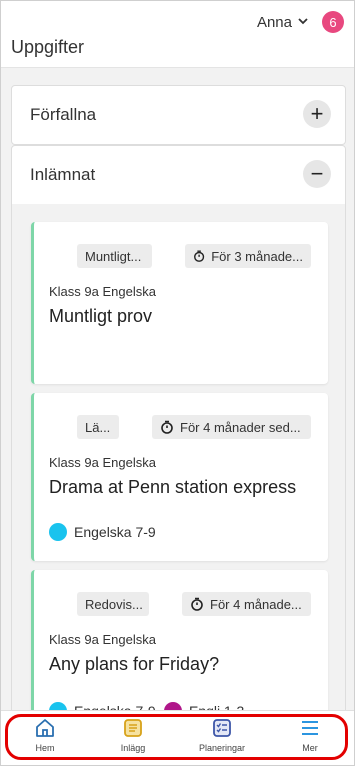  I want to click on nav-item-more: Mer, so click(310, 735).